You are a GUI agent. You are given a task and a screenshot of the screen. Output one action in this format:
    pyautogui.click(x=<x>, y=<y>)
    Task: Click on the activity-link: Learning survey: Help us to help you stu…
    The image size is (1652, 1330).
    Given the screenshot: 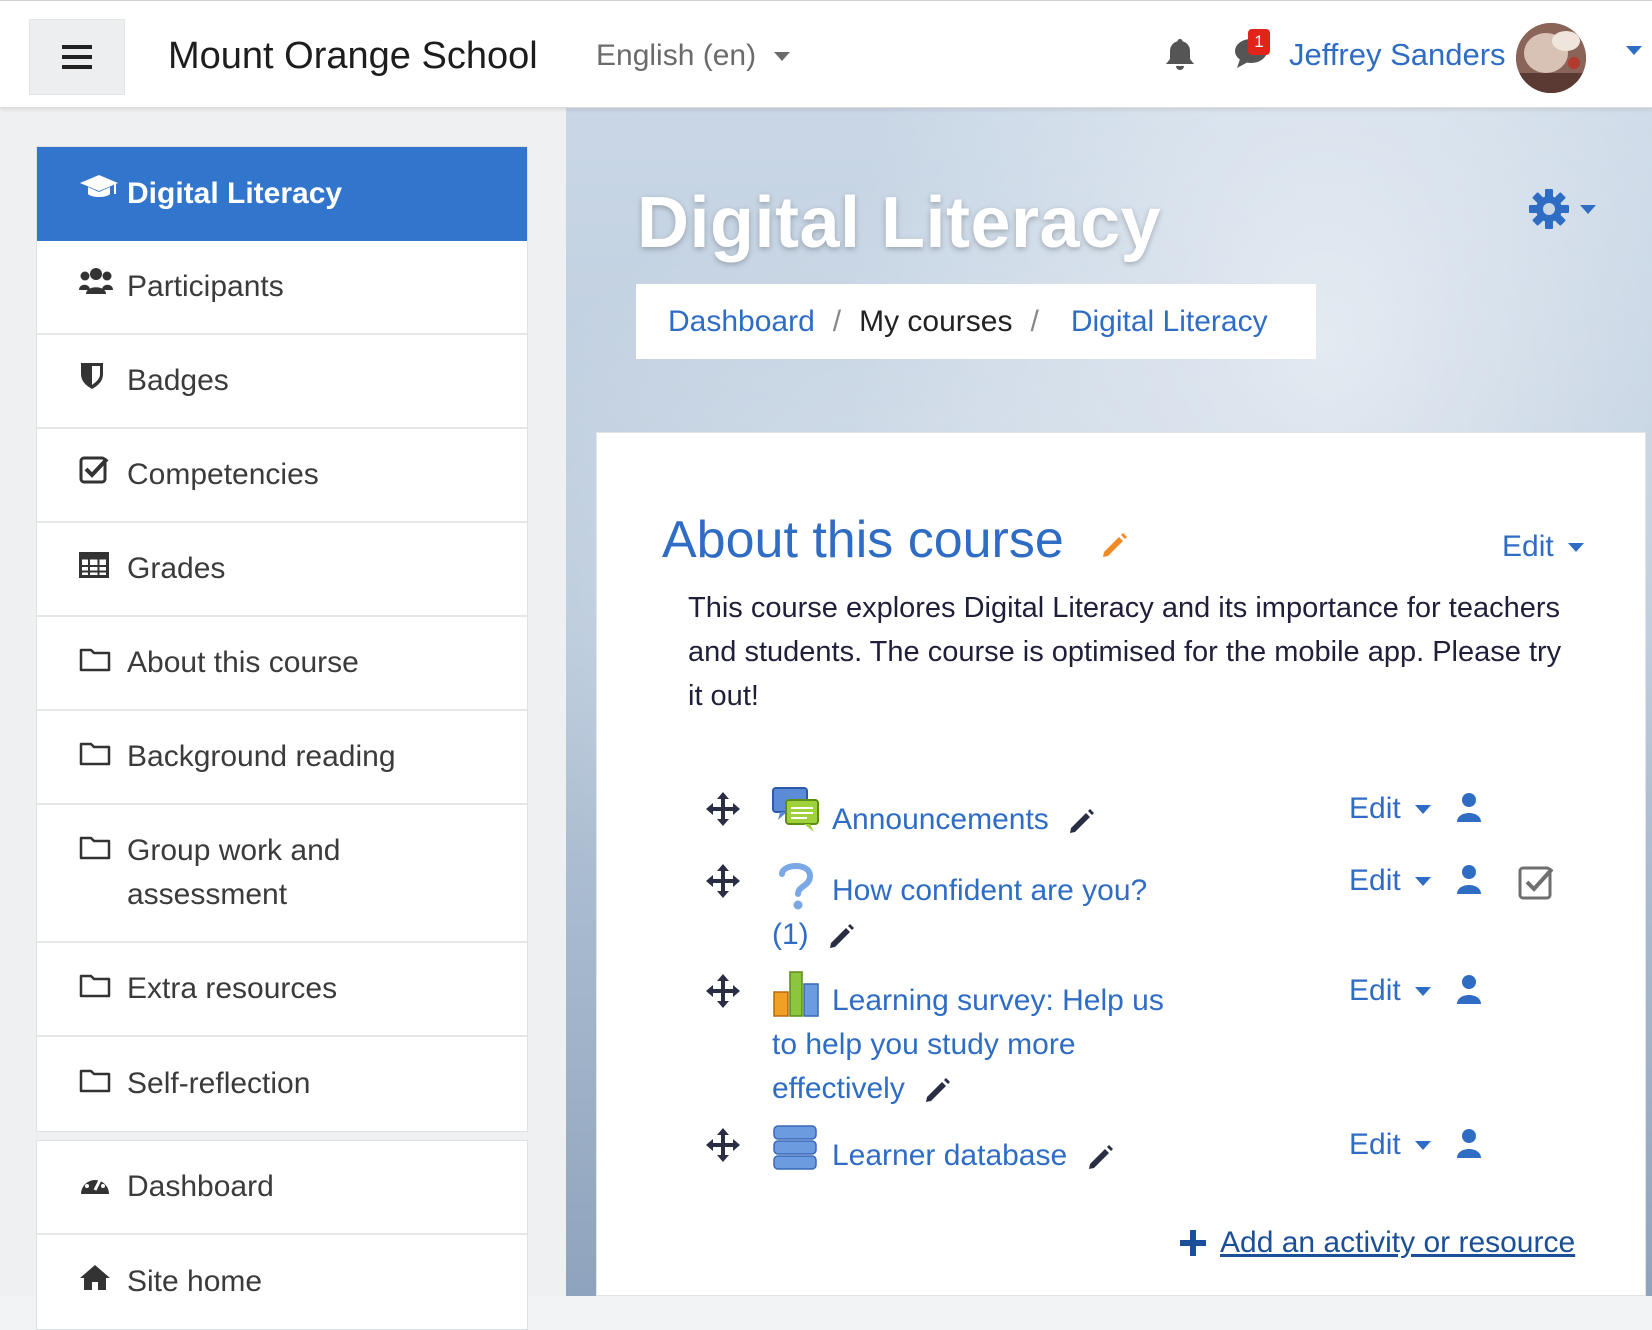 What is the action you would take?
    pyautogui.click(x=972, y=1045)
    